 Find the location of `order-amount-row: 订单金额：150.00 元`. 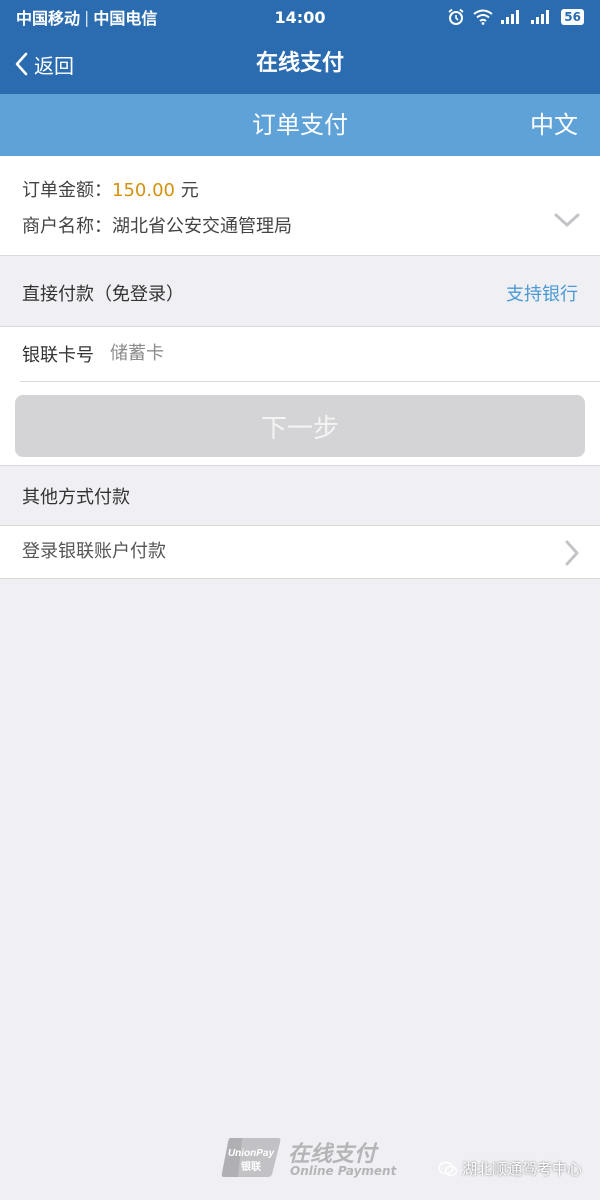

order-amount-row: 订单金额：150.00 元 is located at coordinates (110, 189).